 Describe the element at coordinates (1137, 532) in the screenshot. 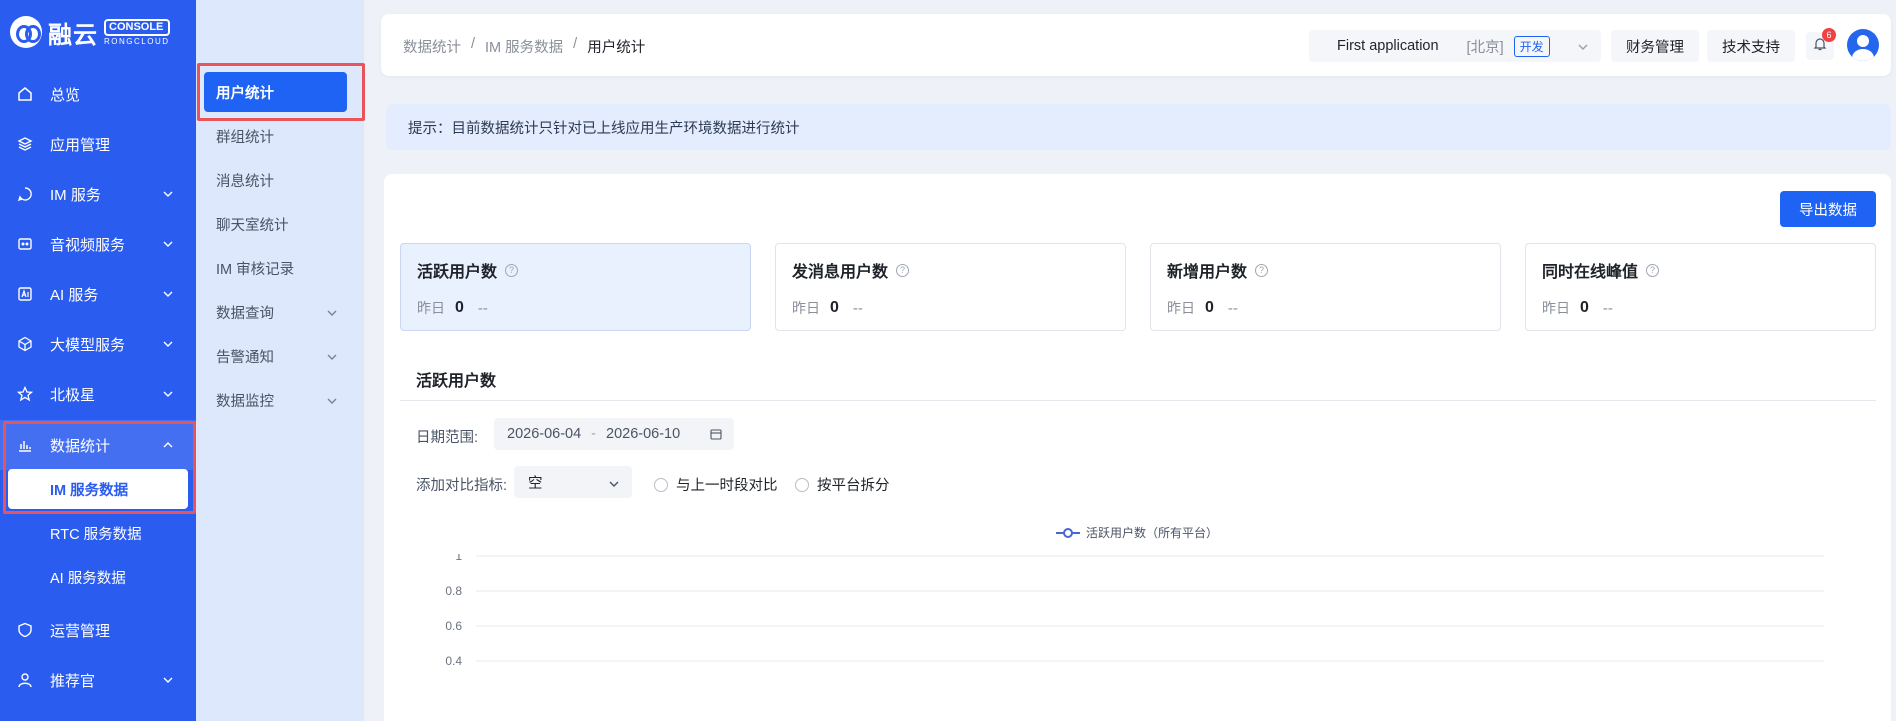

I see `chart-legend: 活跃用户数（所有平台）` at that location.